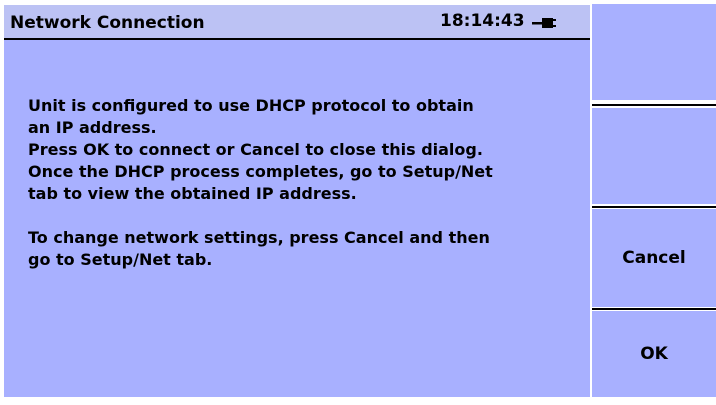 The image size is (716, 405). Describe the element at coordinates (544, 23) in the screenshot. I see `network-plug-icon` at that location.